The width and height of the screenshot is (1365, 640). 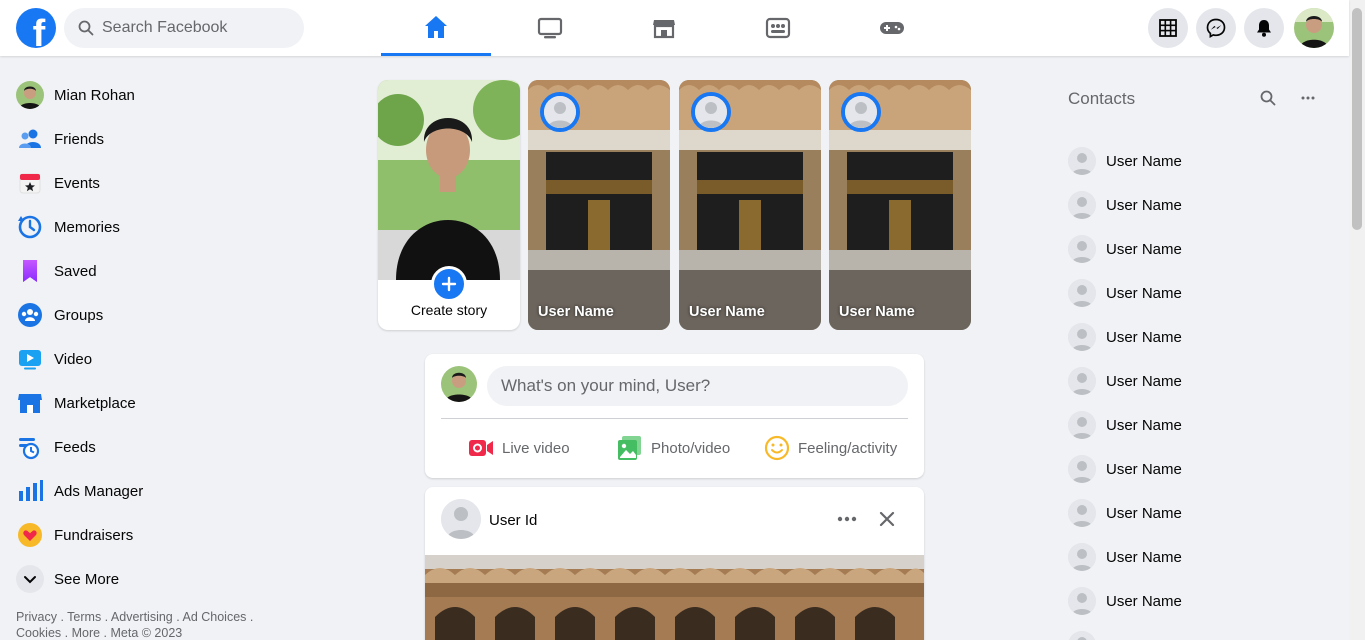 I want to click on sidebar-item-label: Video, so click(x=73, y=359).